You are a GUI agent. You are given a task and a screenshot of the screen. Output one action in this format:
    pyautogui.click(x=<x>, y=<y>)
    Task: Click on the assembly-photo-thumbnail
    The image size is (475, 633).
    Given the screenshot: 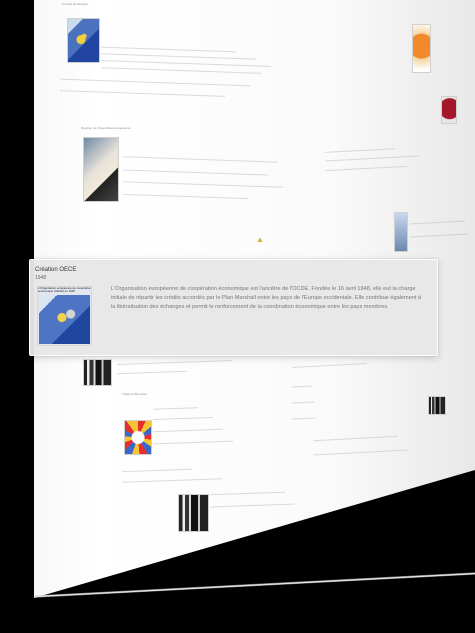 What is the action you would take?
    pyautogui.click(x=101, y=169)
    